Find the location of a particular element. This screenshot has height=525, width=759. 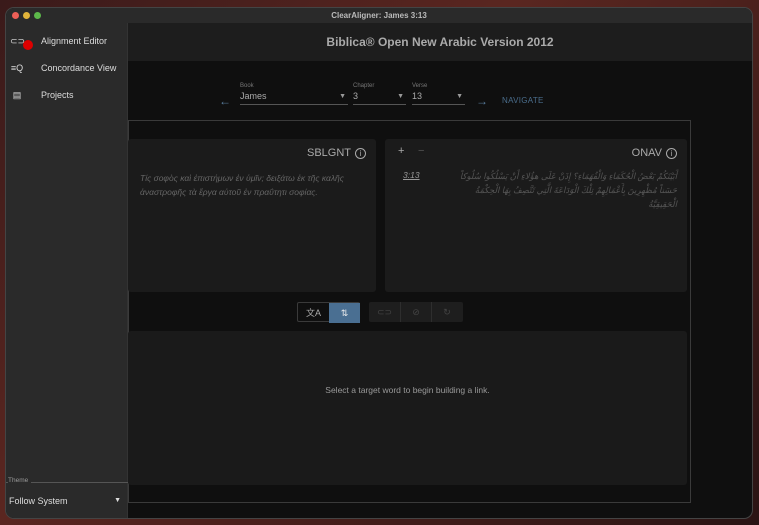

minimize-button is located at coordinates (26, 15).